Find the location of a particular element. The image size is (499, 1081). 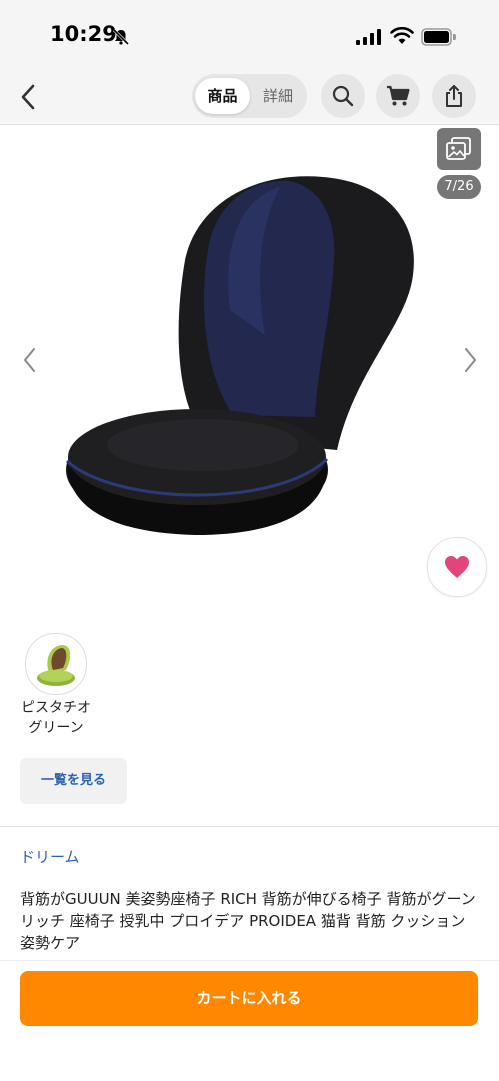

next-image-button is located at coordinates (471, 360).